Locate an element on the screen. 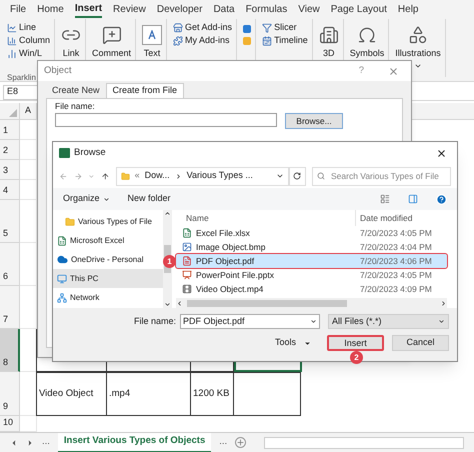 This screenshot has width=474, height=452. ribbon-tab: Help is located at coordinates (408, 9).